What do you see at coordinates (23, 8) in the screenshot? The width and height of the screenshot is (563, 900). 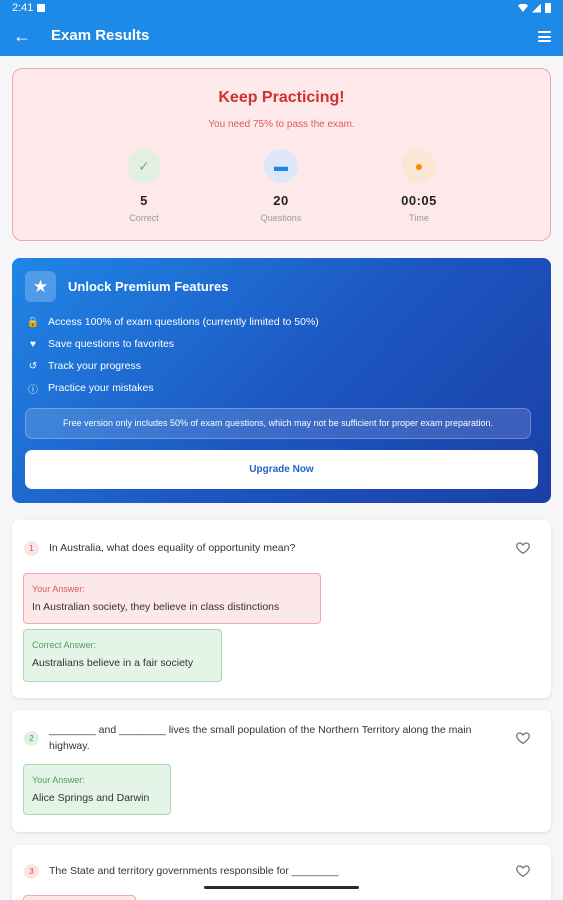 I see `status-time: 2:41` at bounding box center [23, 8].